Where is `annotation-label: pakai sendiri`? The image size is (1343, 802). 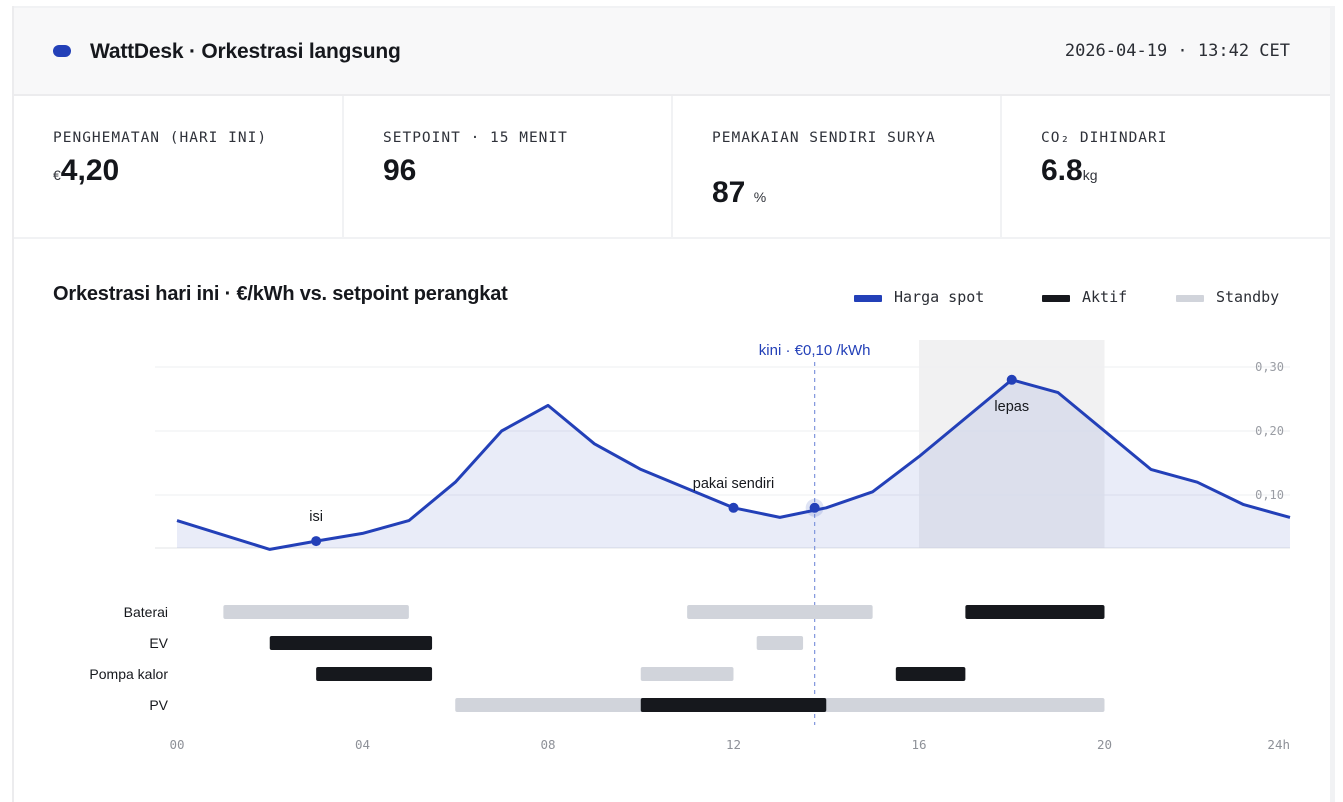
annotation-label: pakai sendiri is located at coordinates (733, 484).